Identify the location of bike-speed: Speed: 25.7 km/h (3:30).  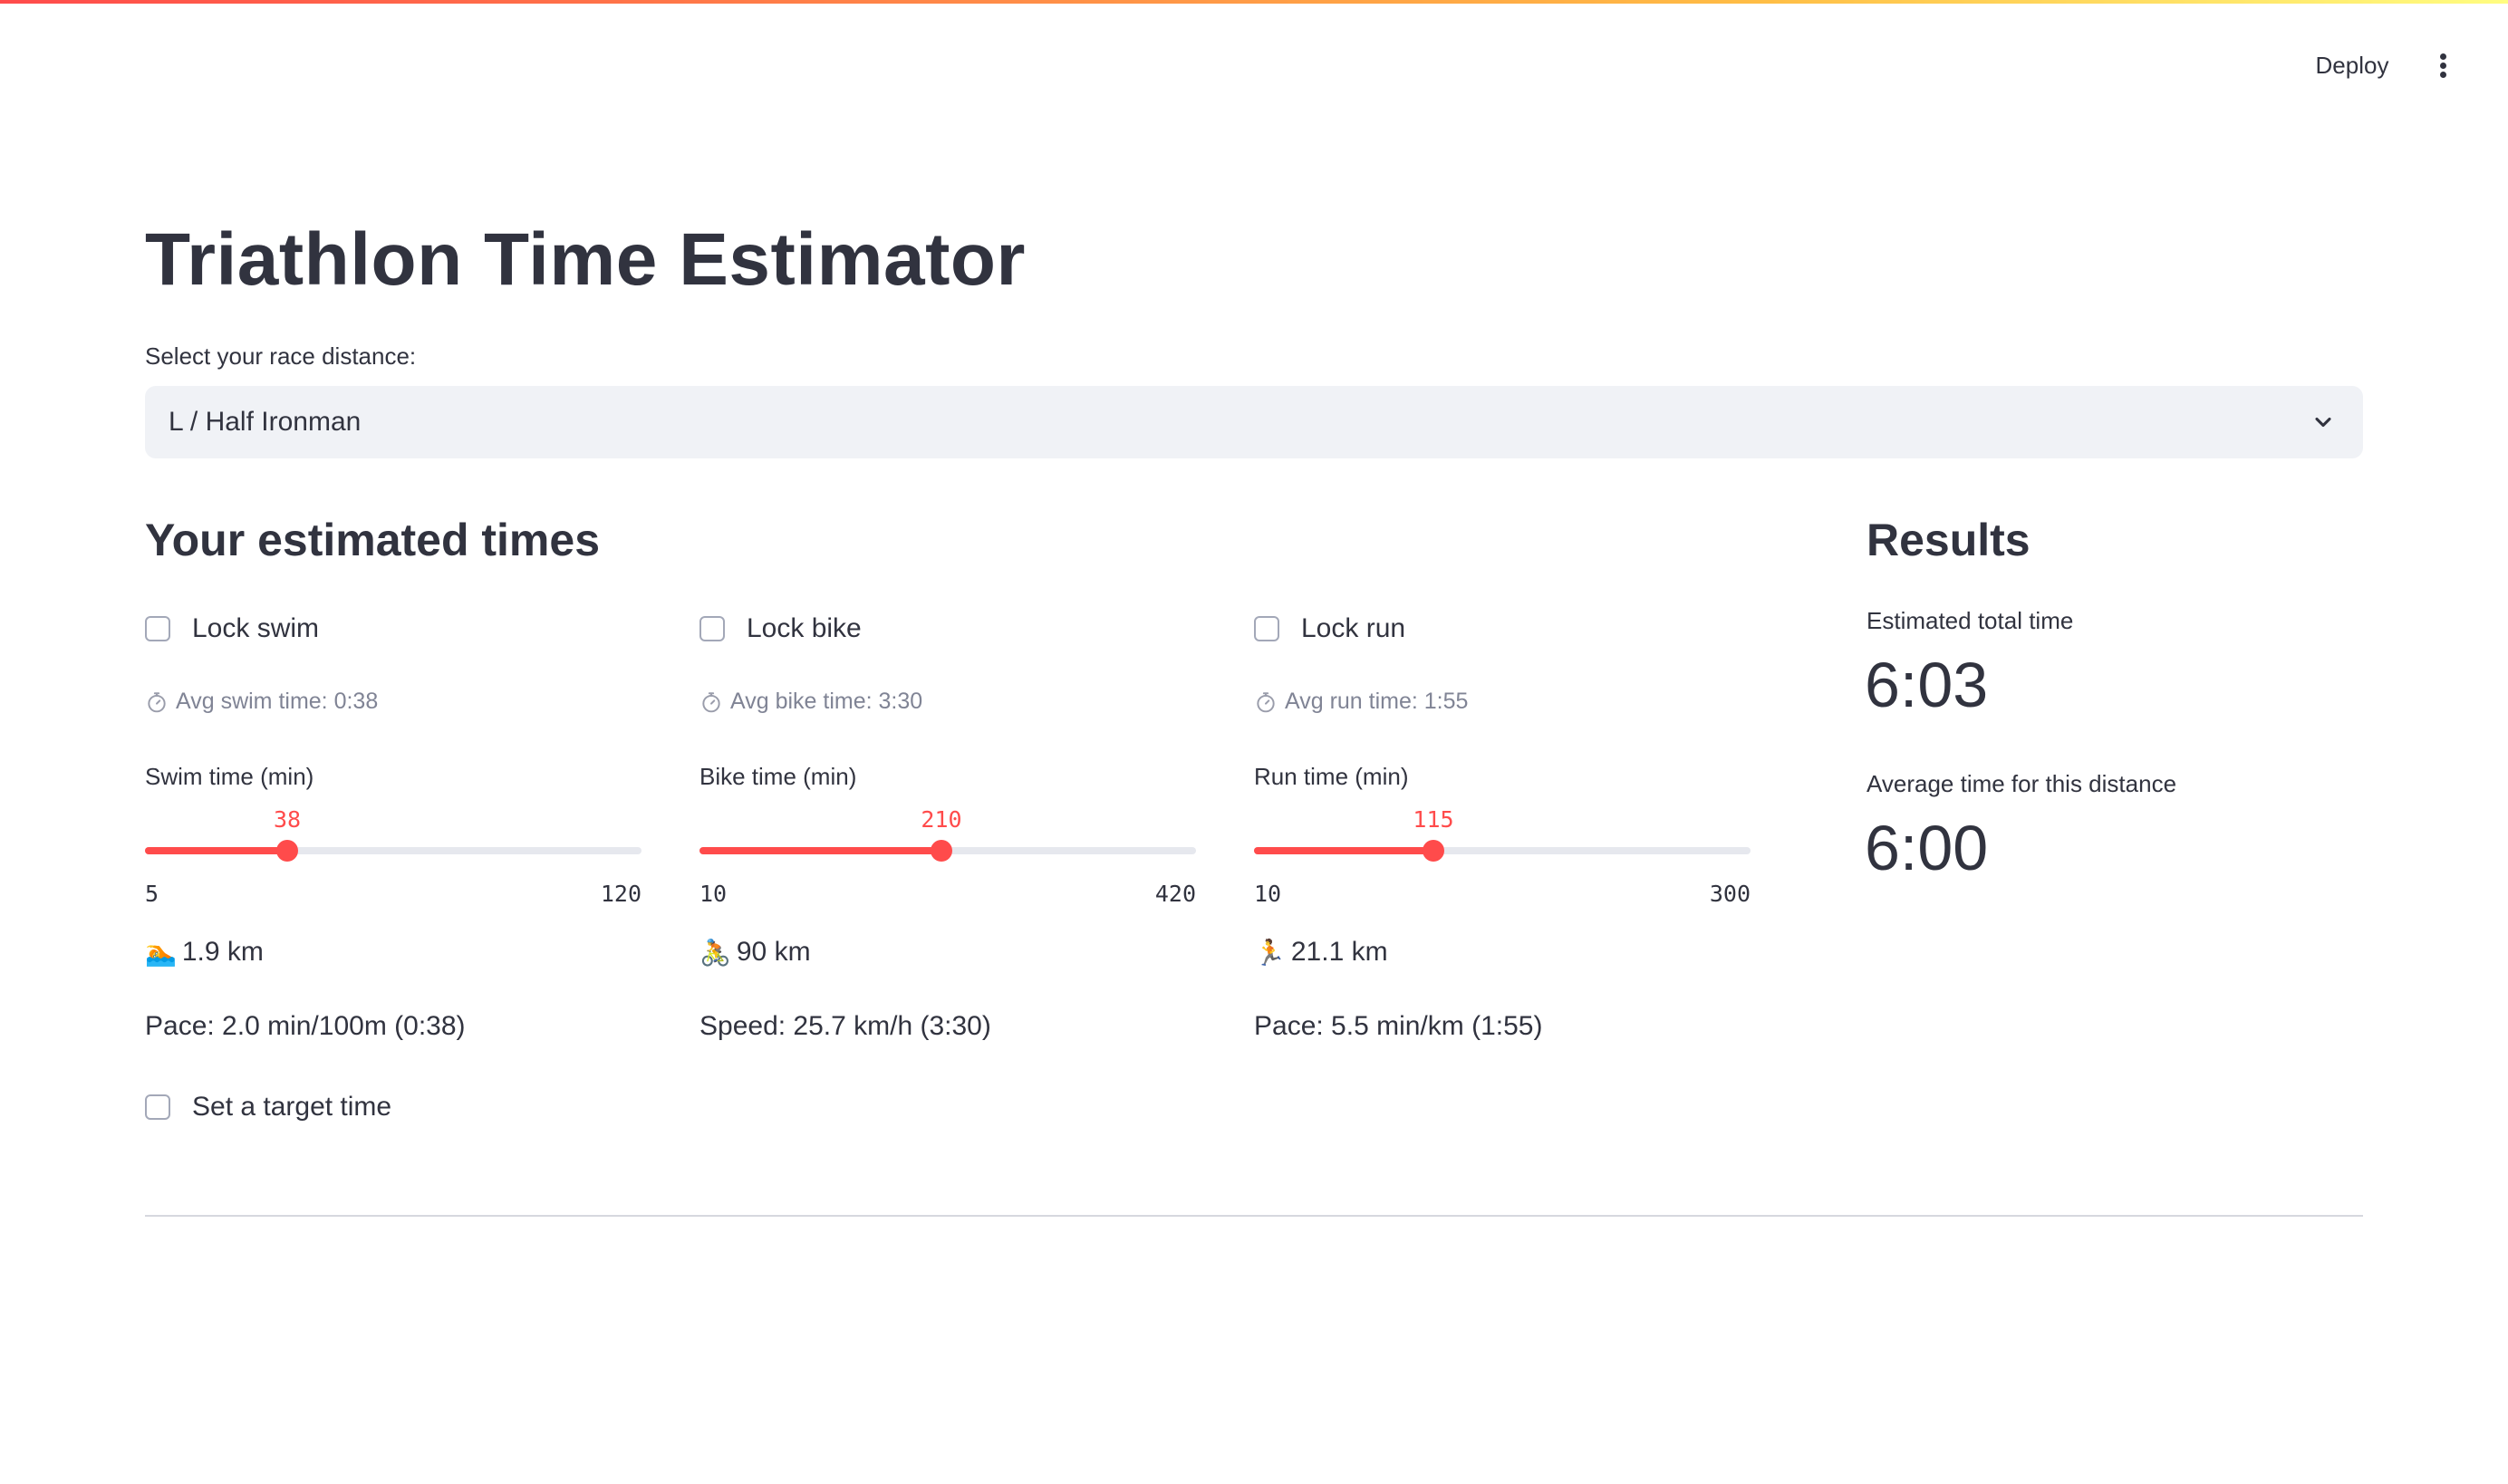
(845, 1026).